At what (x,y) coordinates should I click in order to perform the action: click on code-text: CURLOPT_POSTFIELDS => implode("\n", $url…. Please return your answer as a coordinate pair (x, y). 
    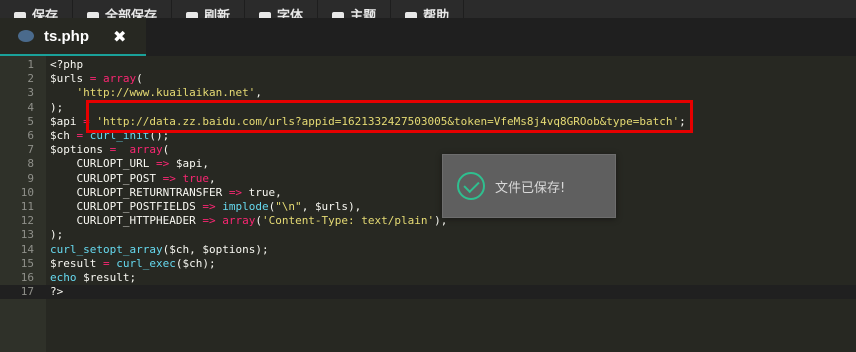
    Looking at the image, I should click on (205, 207).